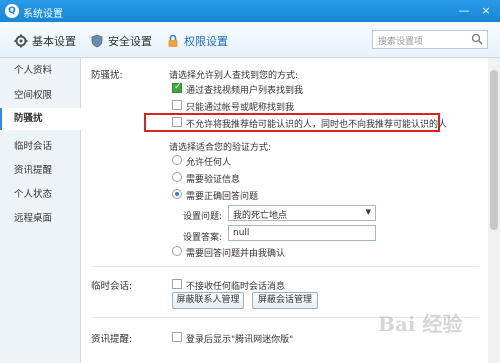 The height and width of the screenshot is (363, 500). Describe the element at coordinates (177, 251) in the screenshot. I see `answer-and-confirm-radio` at that location.